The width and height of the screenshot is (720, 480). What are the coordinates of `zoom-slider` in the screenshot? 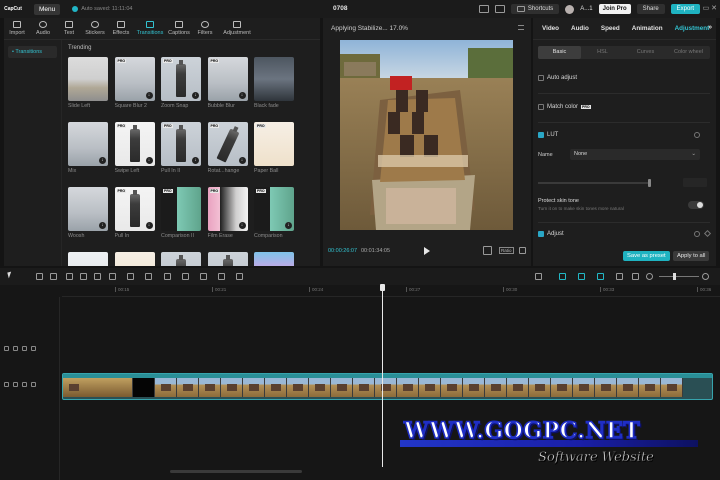 It's located at (679, 276).